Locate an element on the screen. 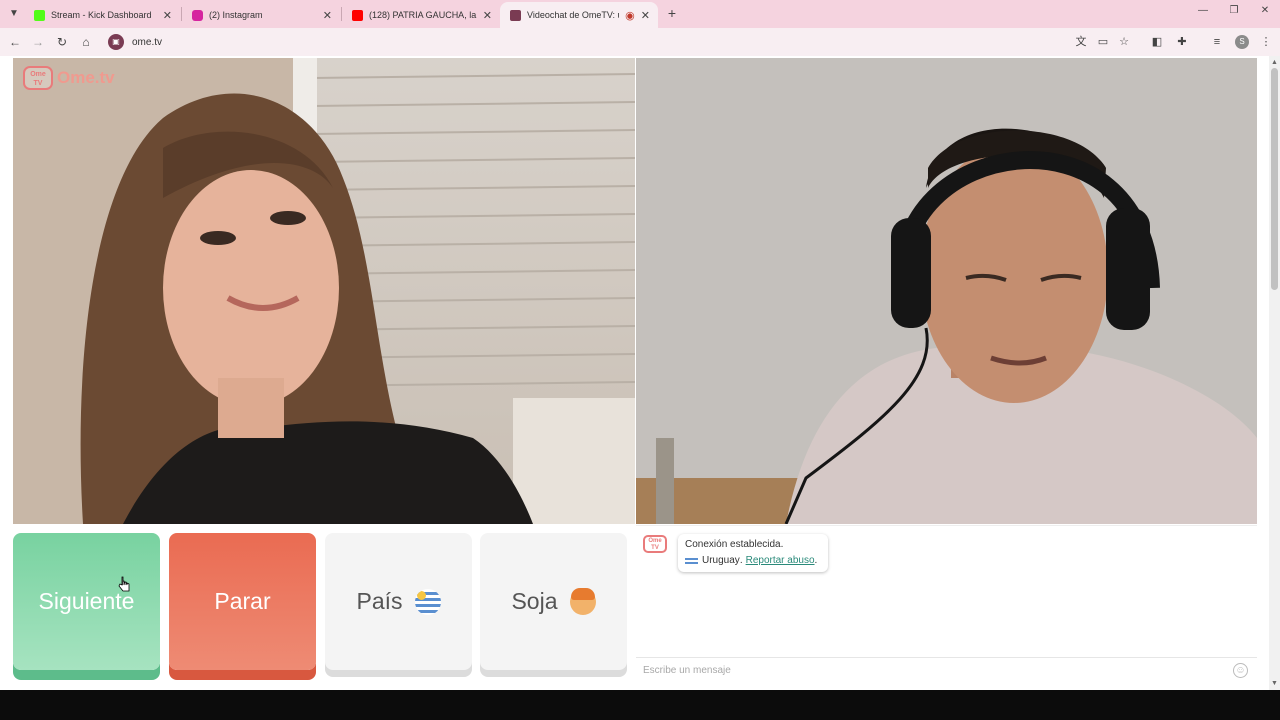  tab-title: Videochat de OmeTV: una is located at coordinates (573, 15).